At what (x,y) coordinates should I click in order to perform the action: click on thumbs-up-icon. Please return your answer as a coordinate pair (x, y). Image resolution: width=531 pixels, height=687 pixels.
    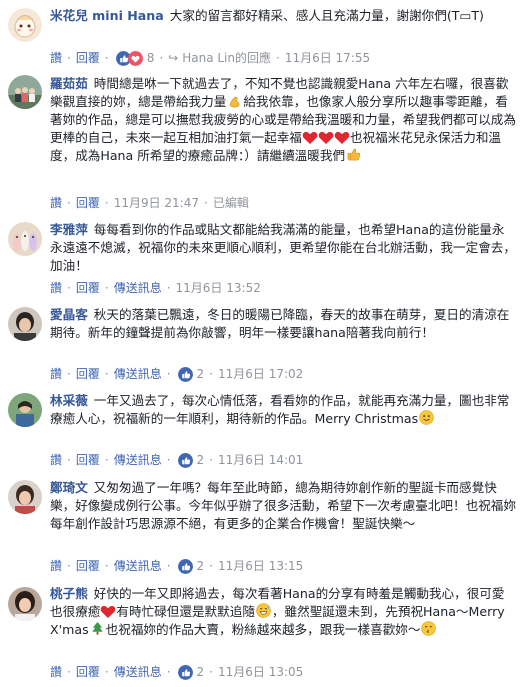
    Looking at the image, I should click on (354, 154).